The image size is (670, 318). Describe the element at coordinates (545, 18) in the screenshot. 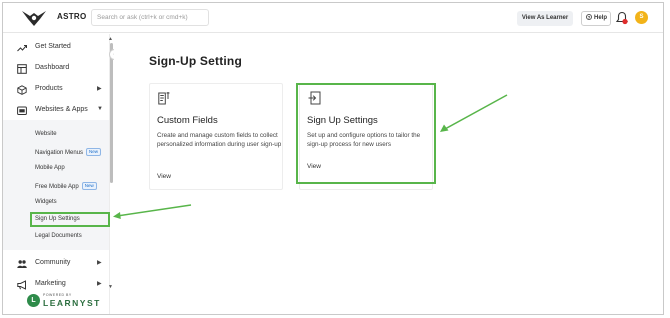

I see `view-as-learner-button: View As Learner` at that location.